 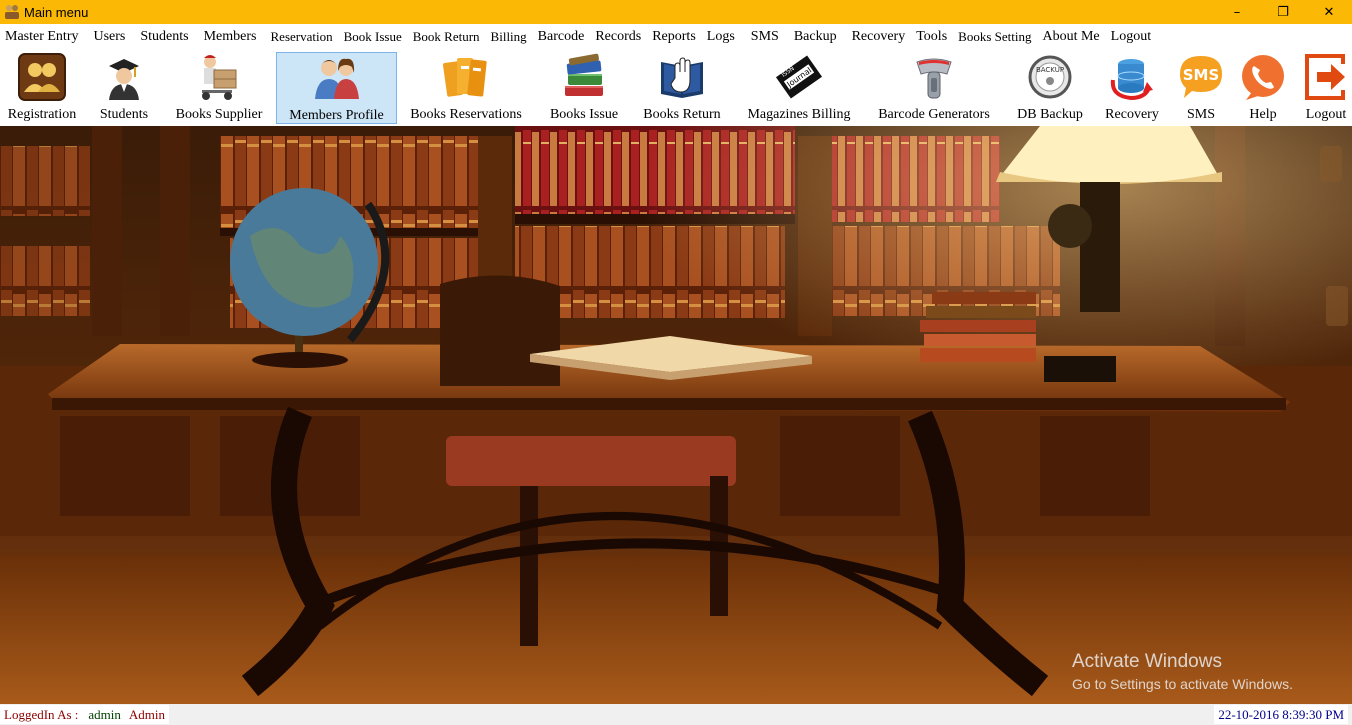 What do you see at coordinates (1182, 684) in the screenshot?
I see `watermark-line2: Go to Settings to activate Windows.` at bounding box center [1182, 684].